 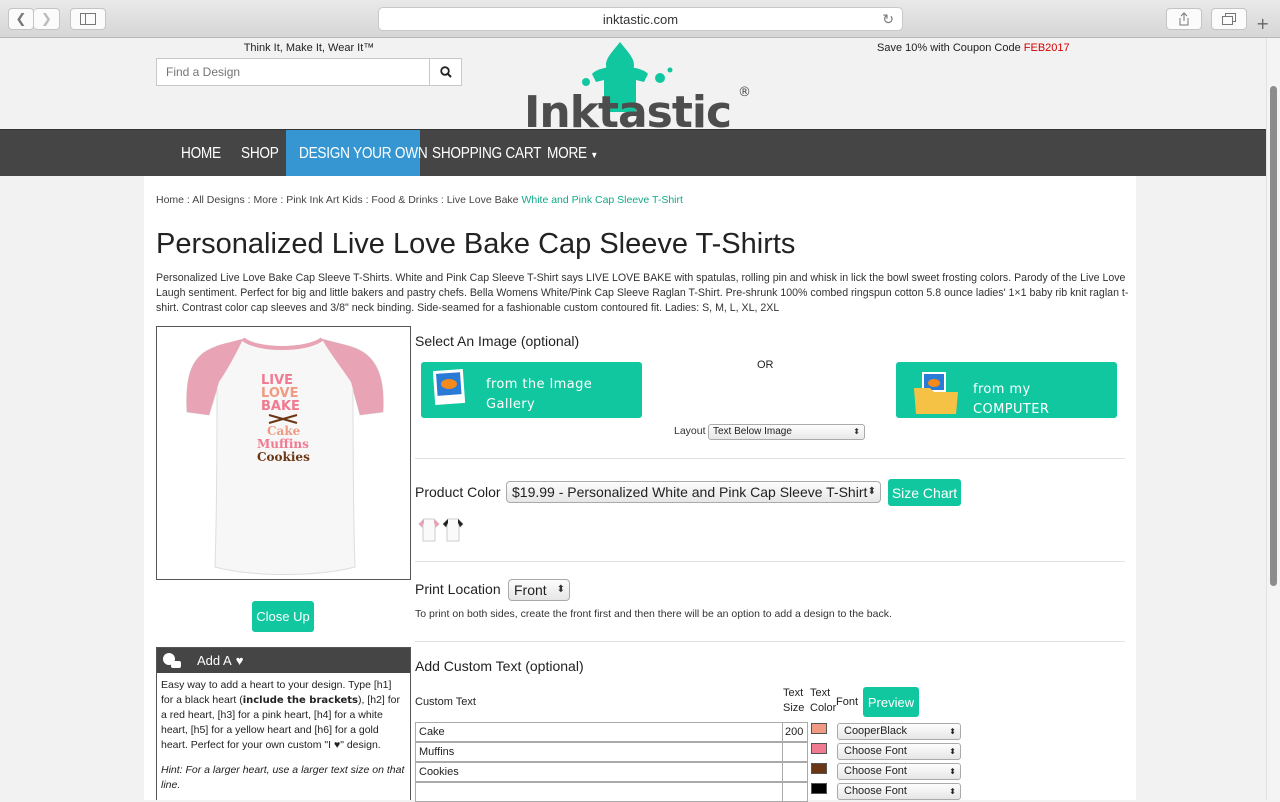 What do you see at coordinates (531, 390) in the screenshot?
I see `image-gallery-button: from the Image Gallery` at bounding box center [531, 390].